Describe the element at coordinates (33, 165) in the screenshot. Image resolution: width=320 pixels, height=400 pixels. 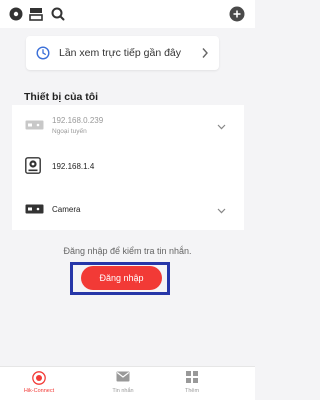
I see `camera-icon` at that location.